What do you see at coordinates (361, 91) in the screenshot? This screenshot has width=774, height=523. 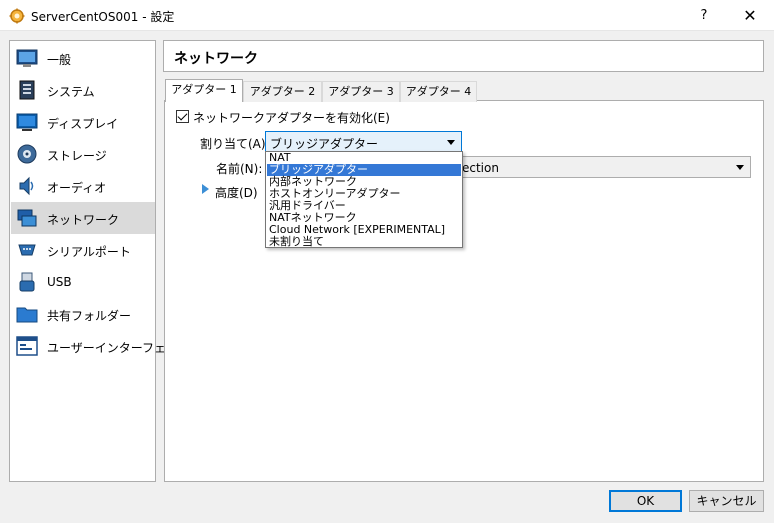 I see `tab-adapter-3: アダプター 3` at bounding box center [361, 91].